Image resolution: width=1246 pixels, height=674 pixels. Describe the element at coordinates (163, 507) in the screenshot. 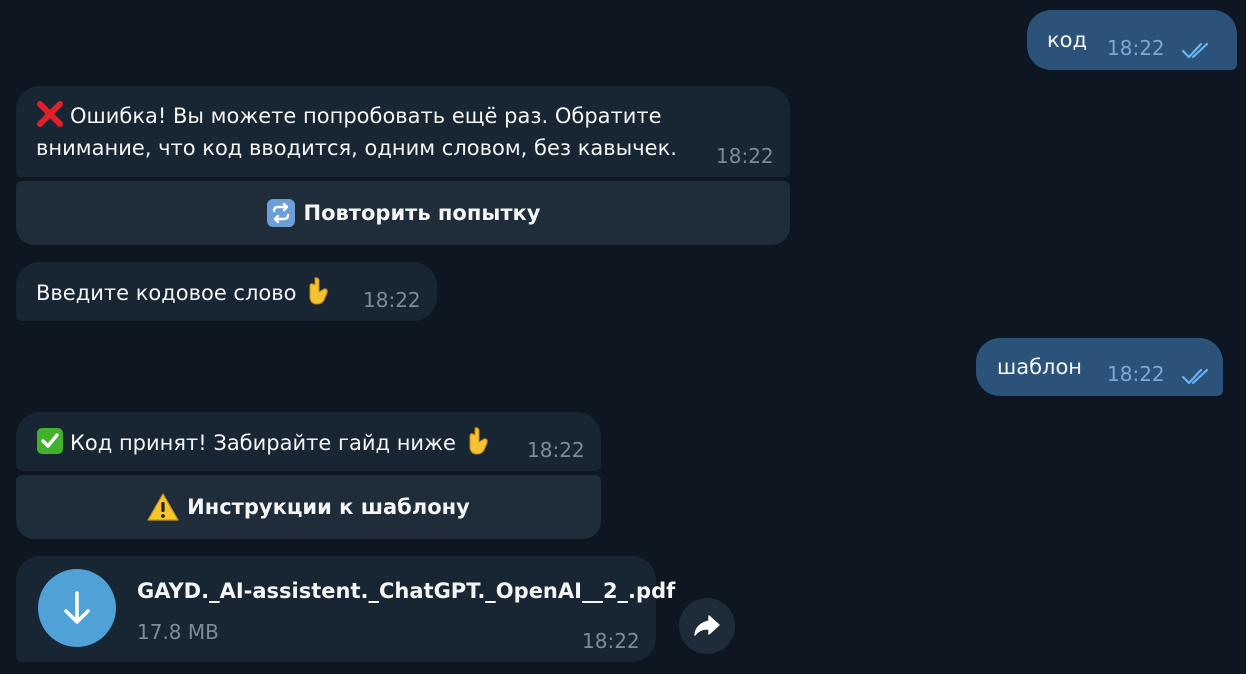

I see `warning-sign-icon` at that location.